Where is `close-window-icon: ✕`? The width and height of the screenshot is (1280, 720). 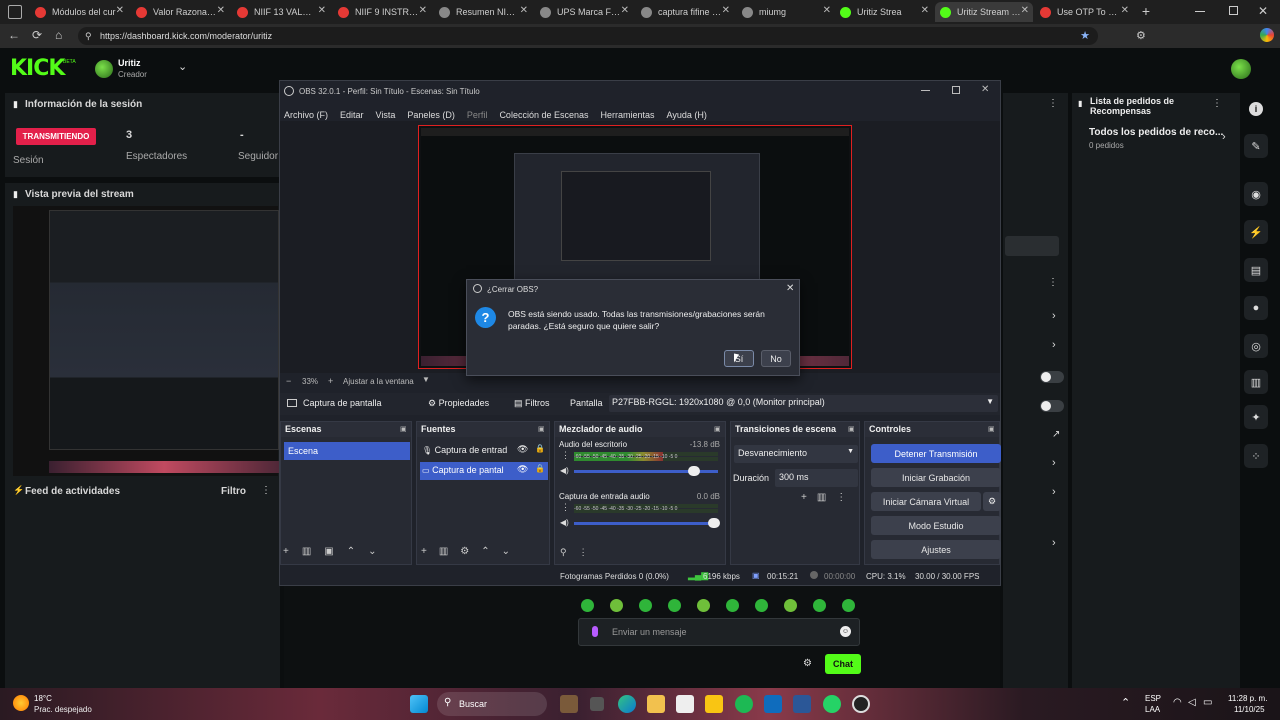 close-window-icon: ✕ is located at coordinates (1263, 11).